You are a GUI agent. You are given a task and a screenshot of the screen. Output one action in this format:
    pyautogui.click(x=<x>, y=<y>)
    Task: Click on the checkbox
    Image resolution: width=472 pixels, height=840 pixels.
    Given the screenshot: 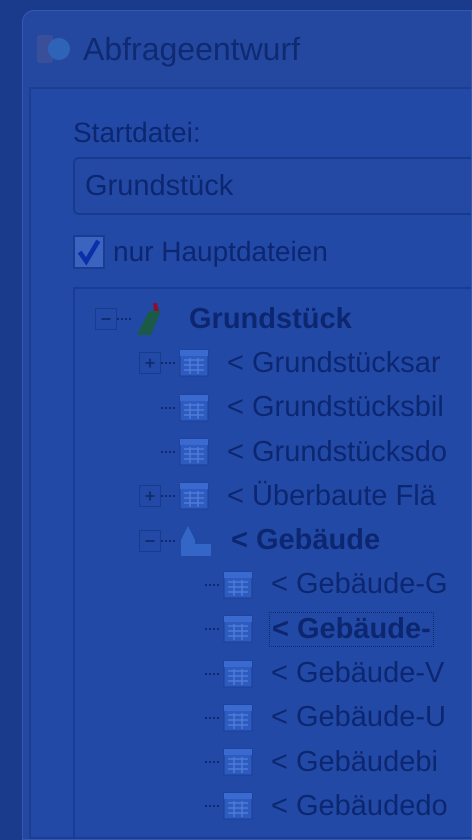 What is the action you would take?
    pyautogui.click(x=89, y=252)
    